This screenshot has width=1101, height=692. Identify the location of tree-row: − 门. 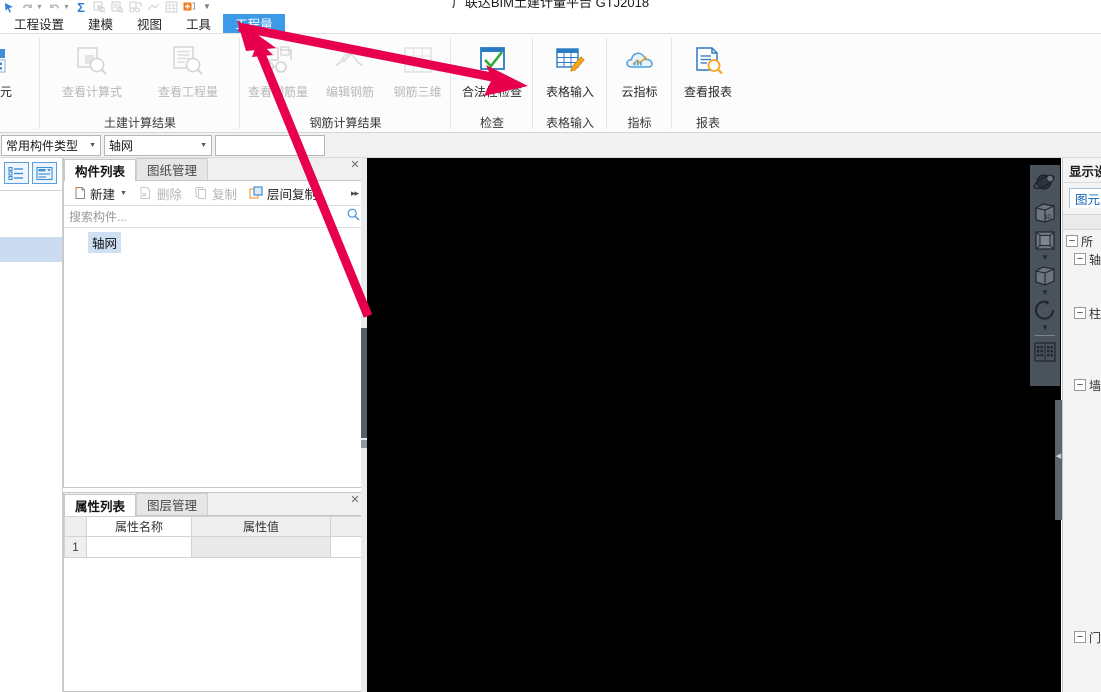
(1082, 637).